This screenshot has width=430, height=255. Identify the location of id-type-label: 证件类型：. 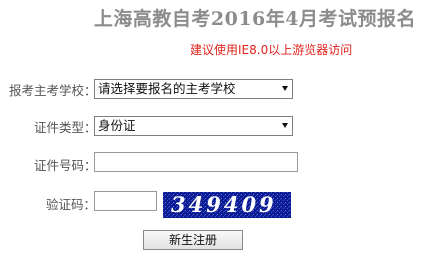
(65, 127).